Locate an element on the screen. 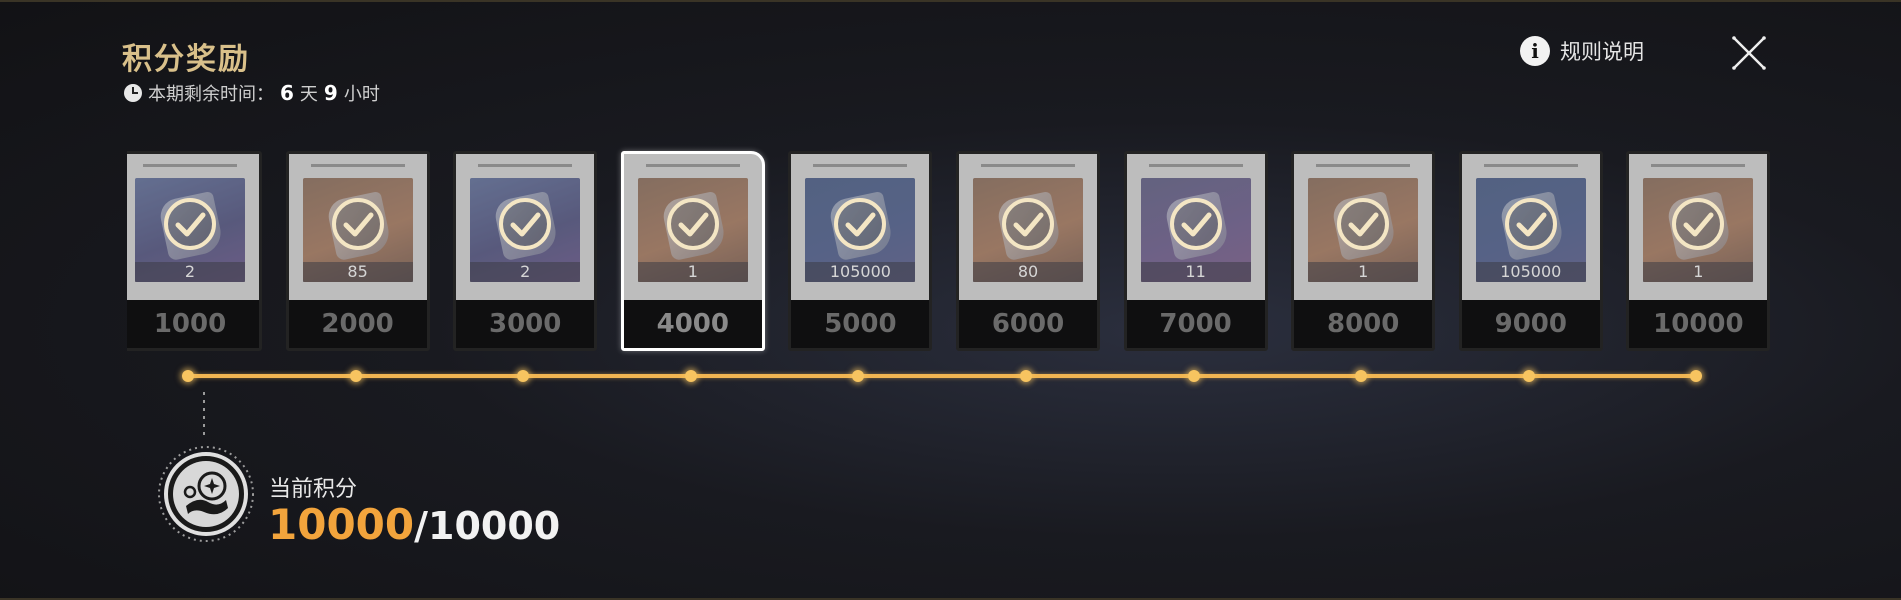 This screenshot has width=1901, height=600. progress-pointer is located at coordinates (204, 415).